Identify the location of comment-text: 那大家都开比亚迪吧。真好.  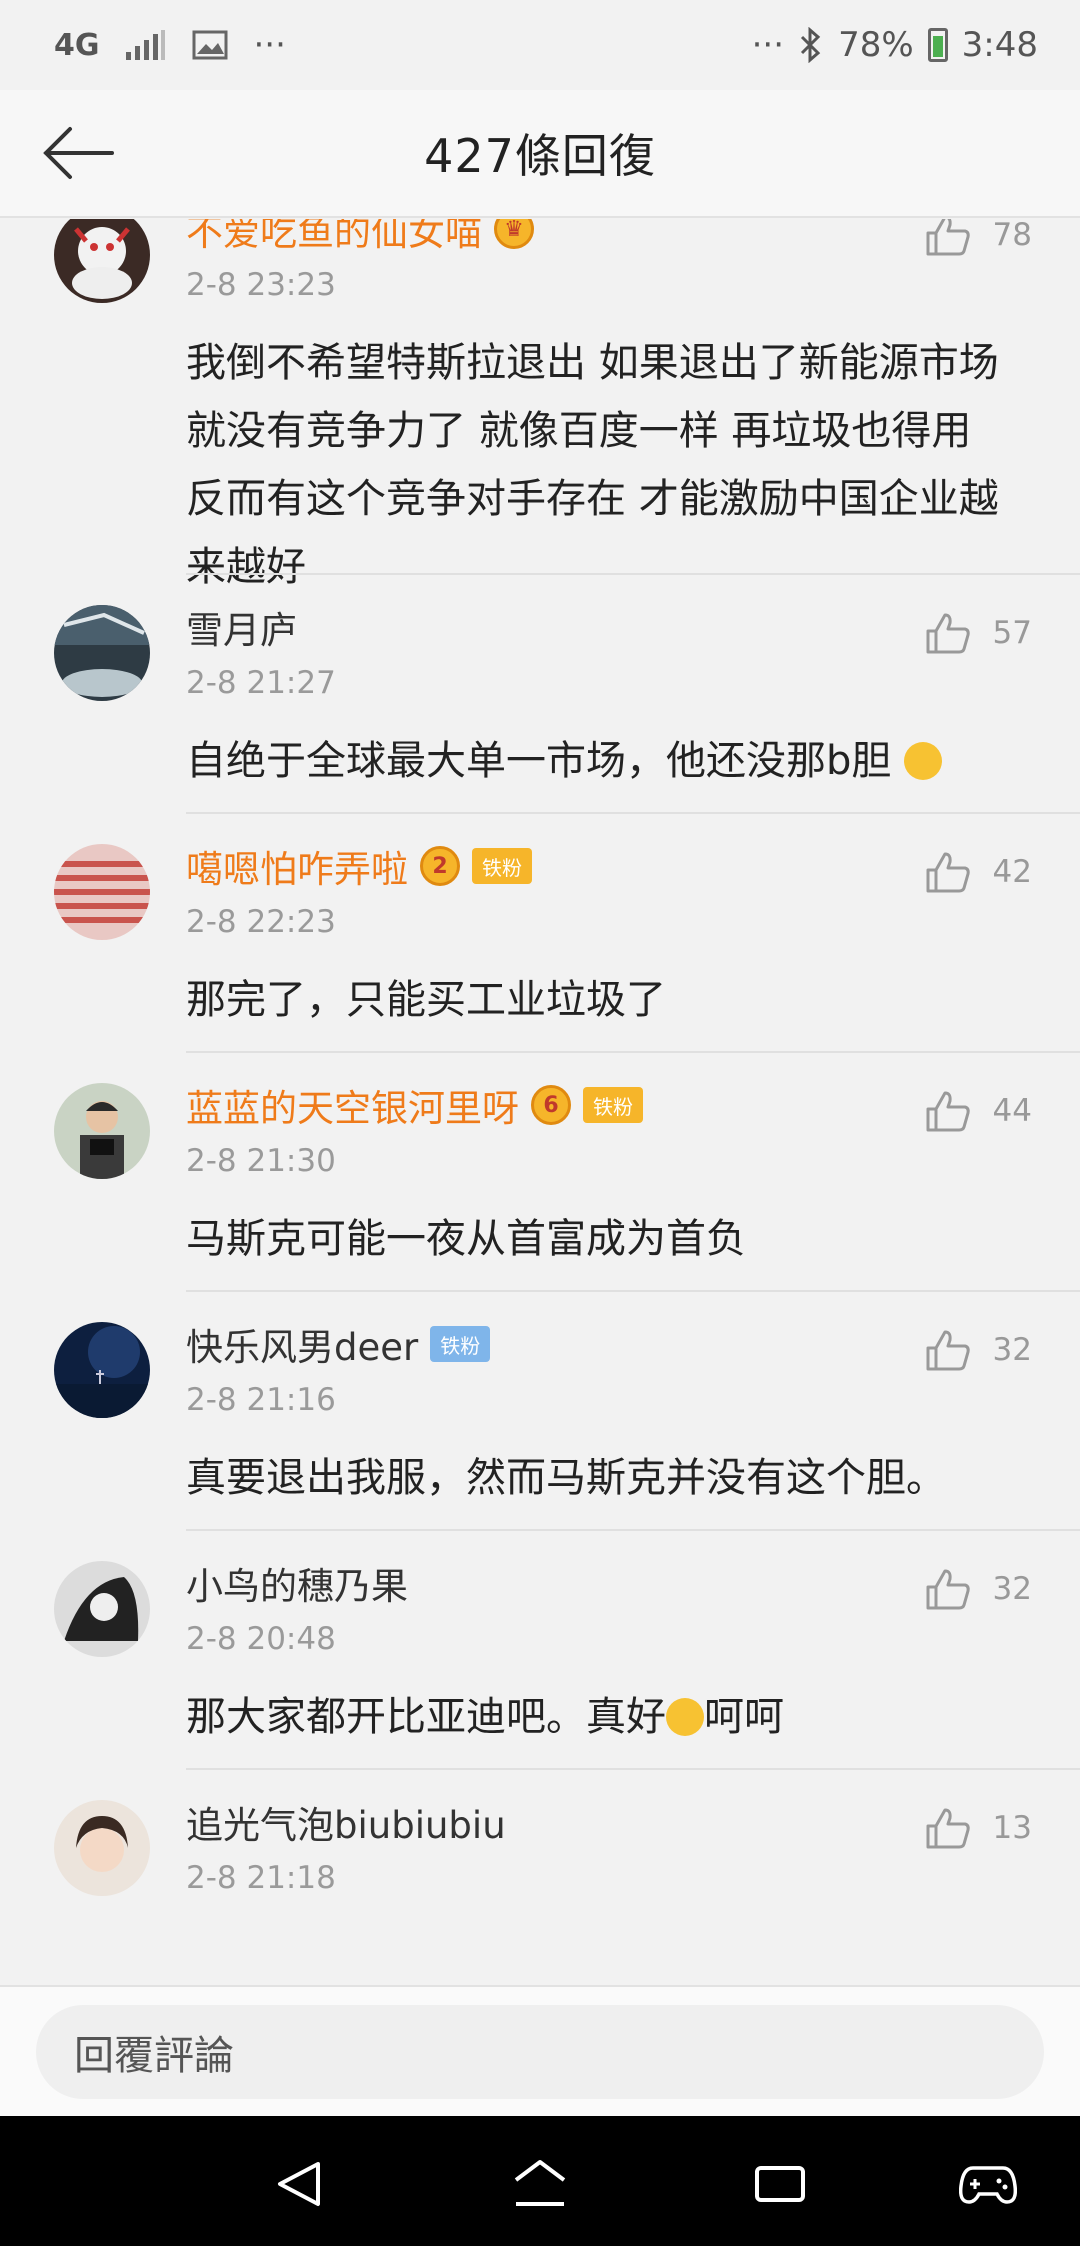
(426, 1717).